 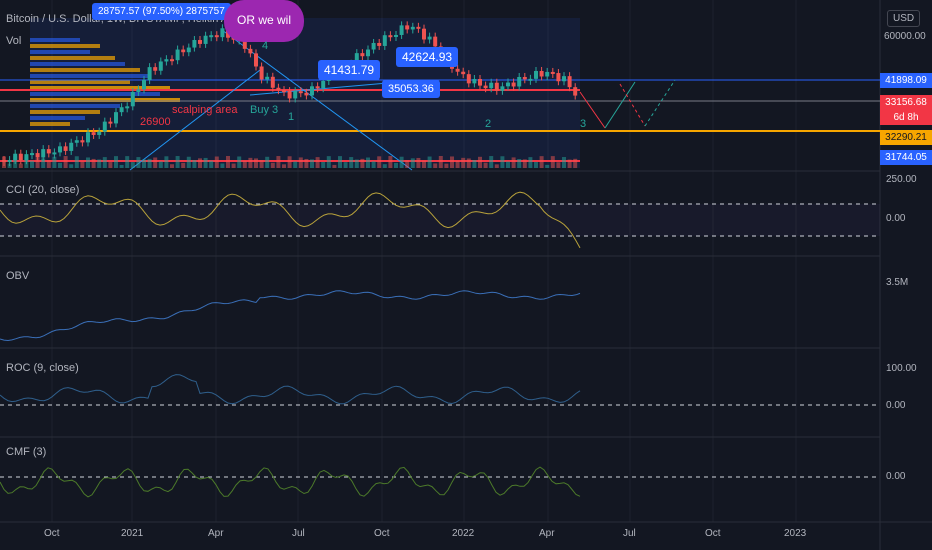 I want to click on countdown-tag: 6d 8h, so click(x=906, y=117).